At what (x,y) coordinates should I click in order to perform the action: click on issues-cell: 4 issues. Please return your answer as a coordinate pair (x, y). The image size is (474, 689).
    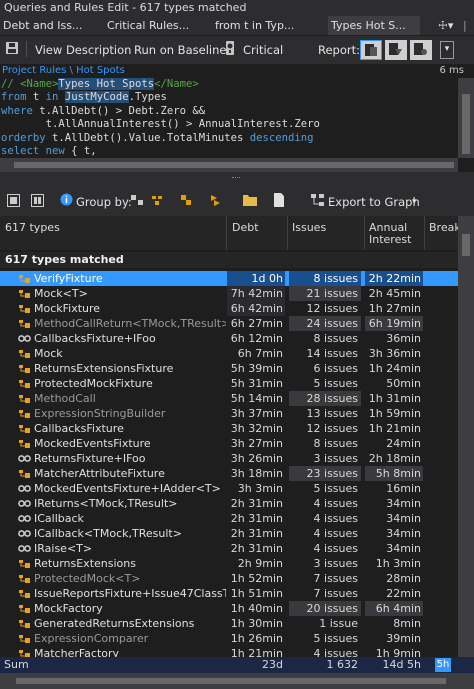
    Looking at the image, I should click on (335, 503).